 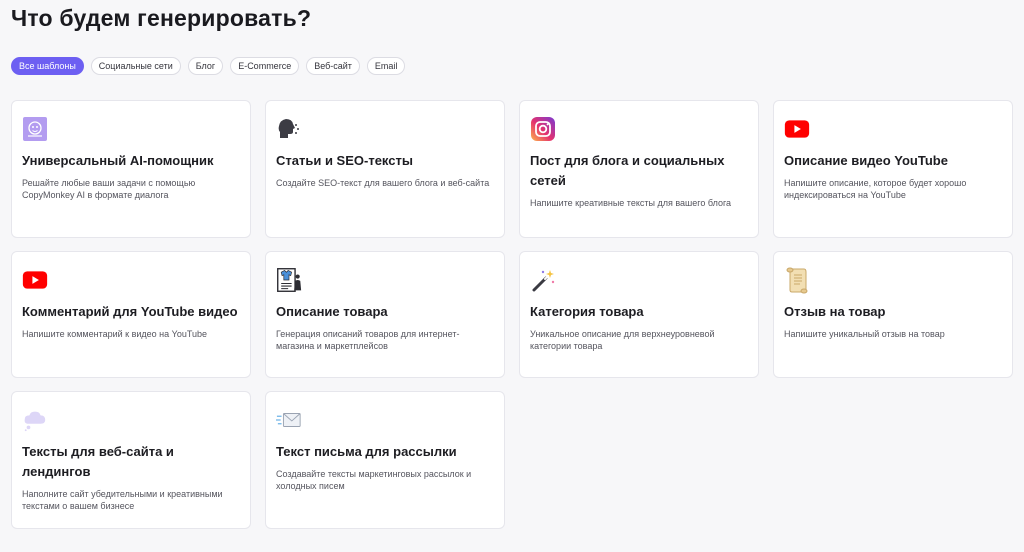 I want to click on card-title: Пост для блога и социальных сетей, so click(x=627, y=170).